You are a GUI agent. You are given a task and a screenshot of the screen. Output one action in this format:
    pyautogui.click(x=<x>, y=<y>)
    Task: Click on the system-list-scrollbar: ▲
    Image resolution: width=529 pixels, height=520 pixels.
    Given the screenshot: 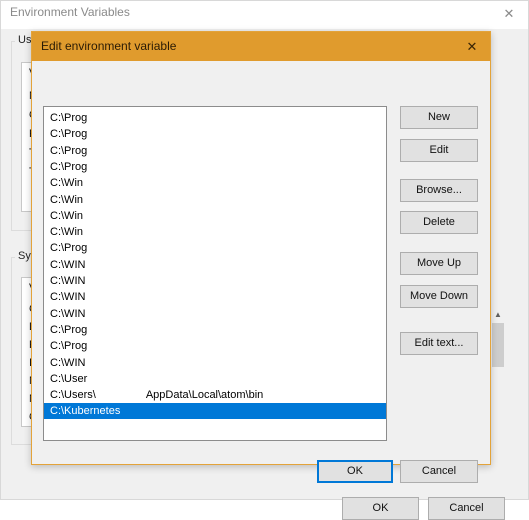 What is the action you would take?
    pyautogui.click(x=497, y=360)
    